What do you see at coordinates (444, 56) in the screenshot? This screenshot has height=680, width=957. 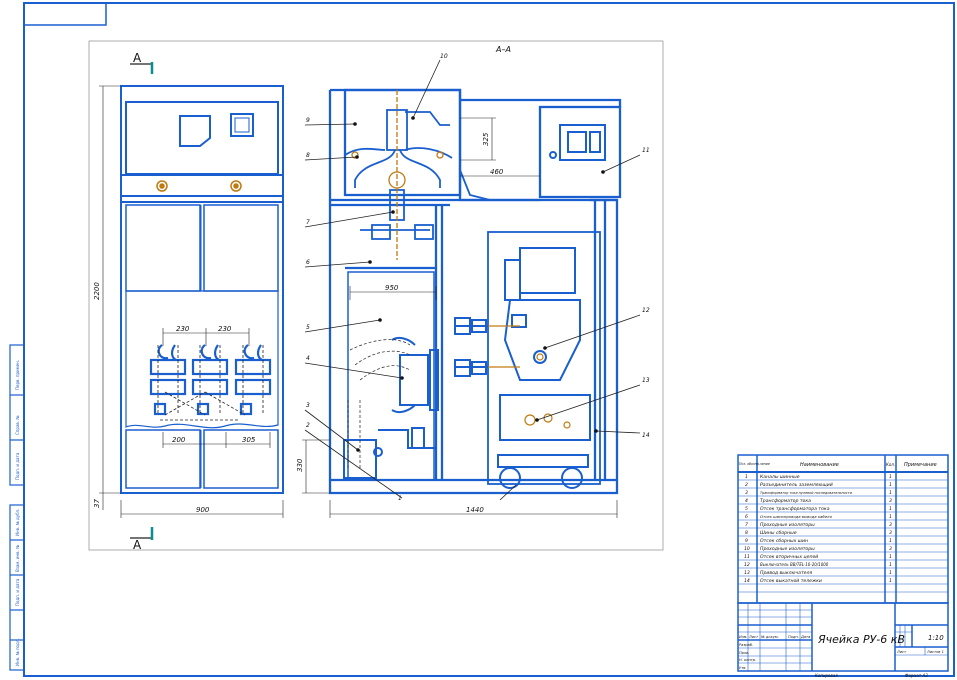 I see `callout-10: 10` at bounding box center [444, 56].